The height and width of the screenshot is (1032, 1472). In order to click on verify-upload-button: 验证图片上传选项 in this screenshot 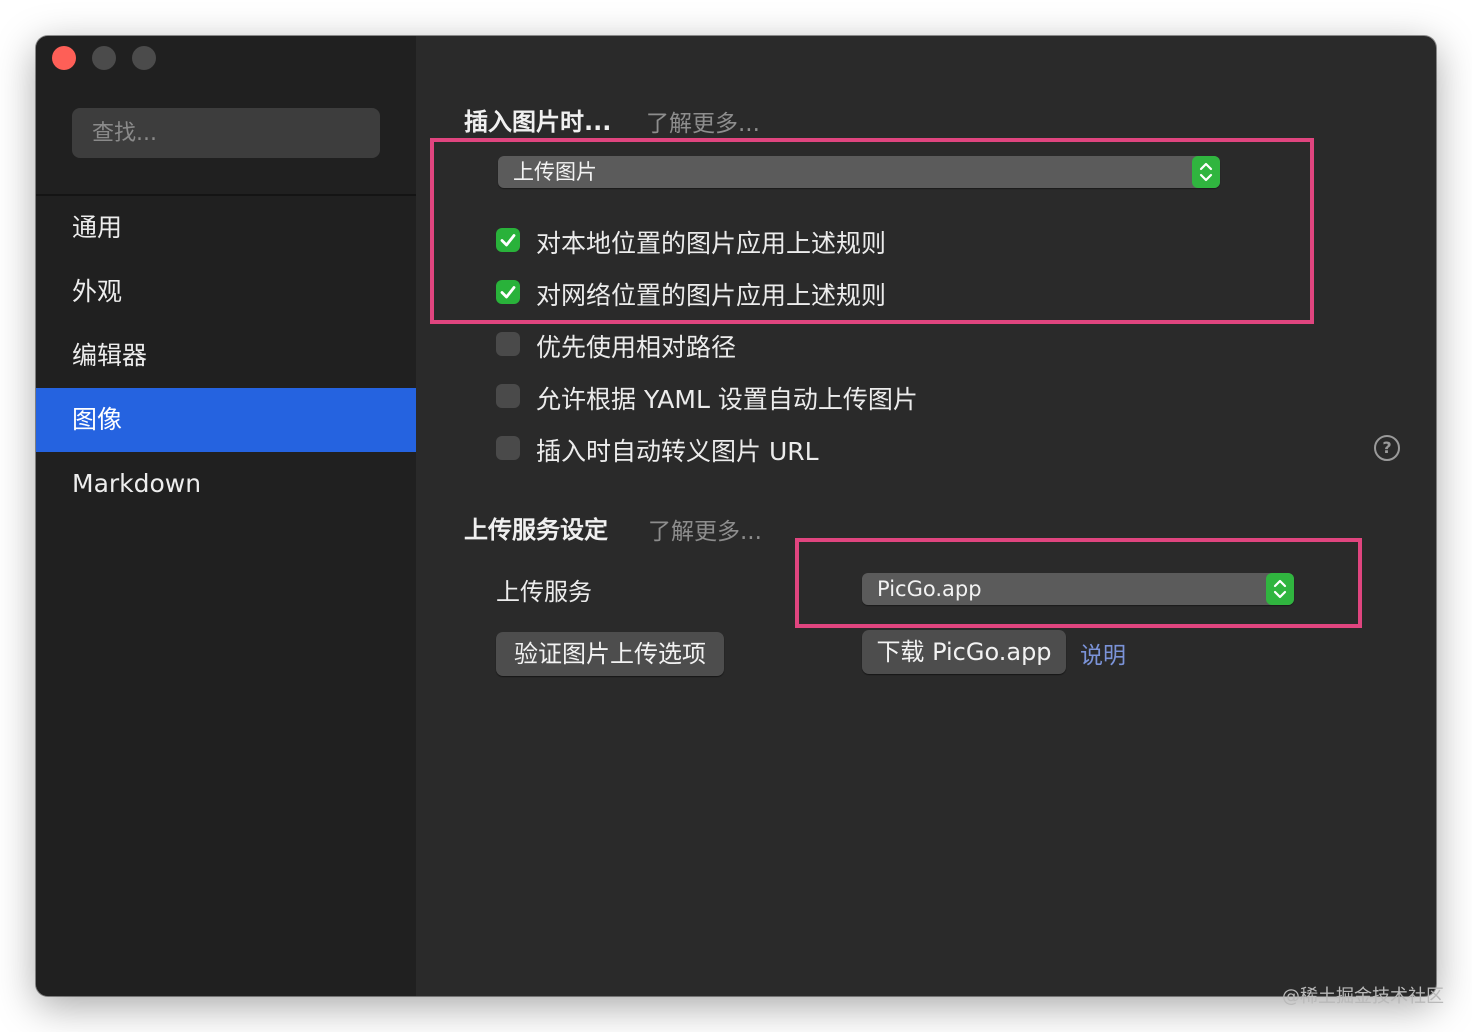, I will do `click(610, 654)`.